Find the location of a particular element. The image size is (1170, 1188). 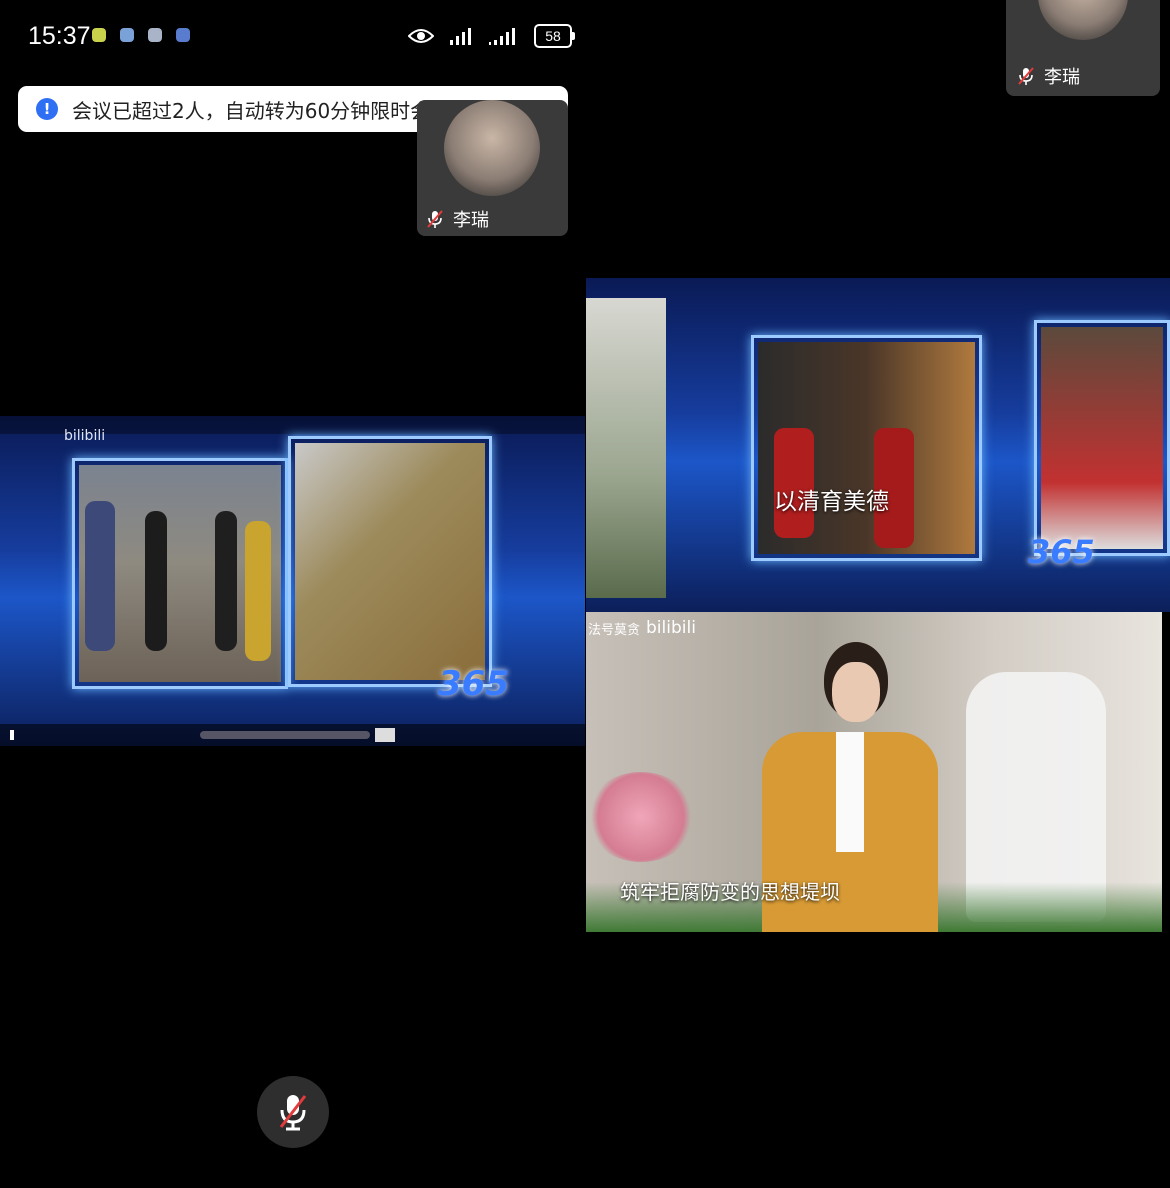

status-notification-icons is located at coordinates (141, 35).